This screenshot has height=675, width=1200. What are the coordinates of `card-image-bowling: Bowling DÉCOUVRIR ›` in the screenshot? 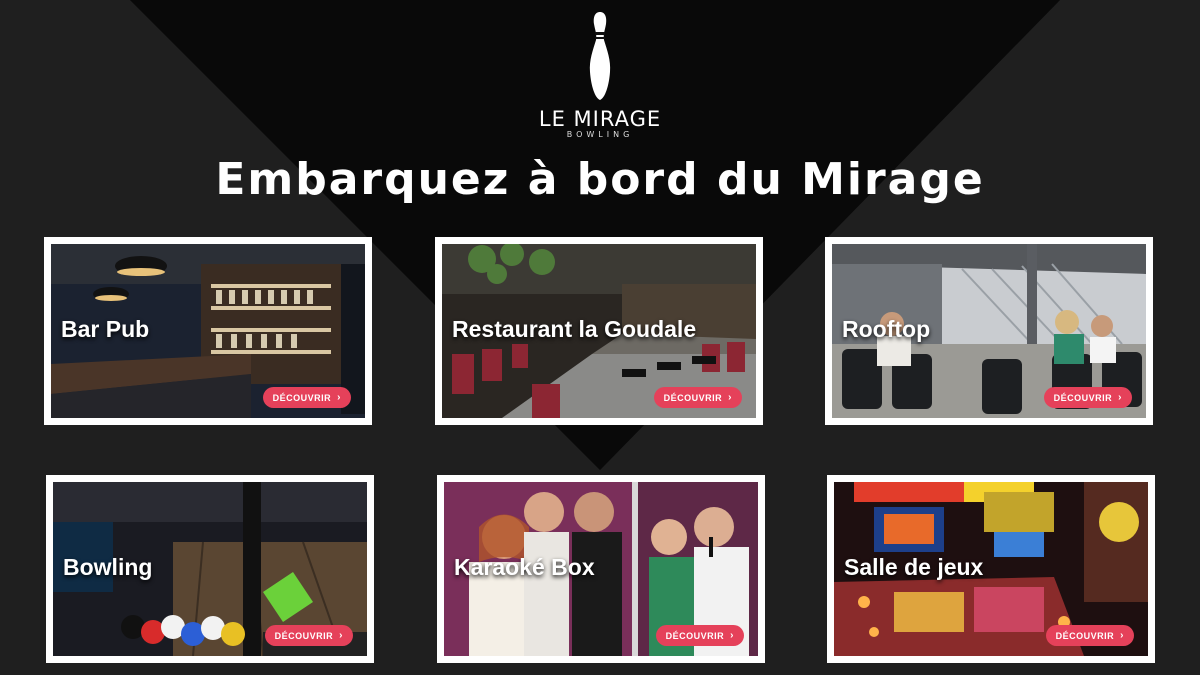 It's located at (210, 569).